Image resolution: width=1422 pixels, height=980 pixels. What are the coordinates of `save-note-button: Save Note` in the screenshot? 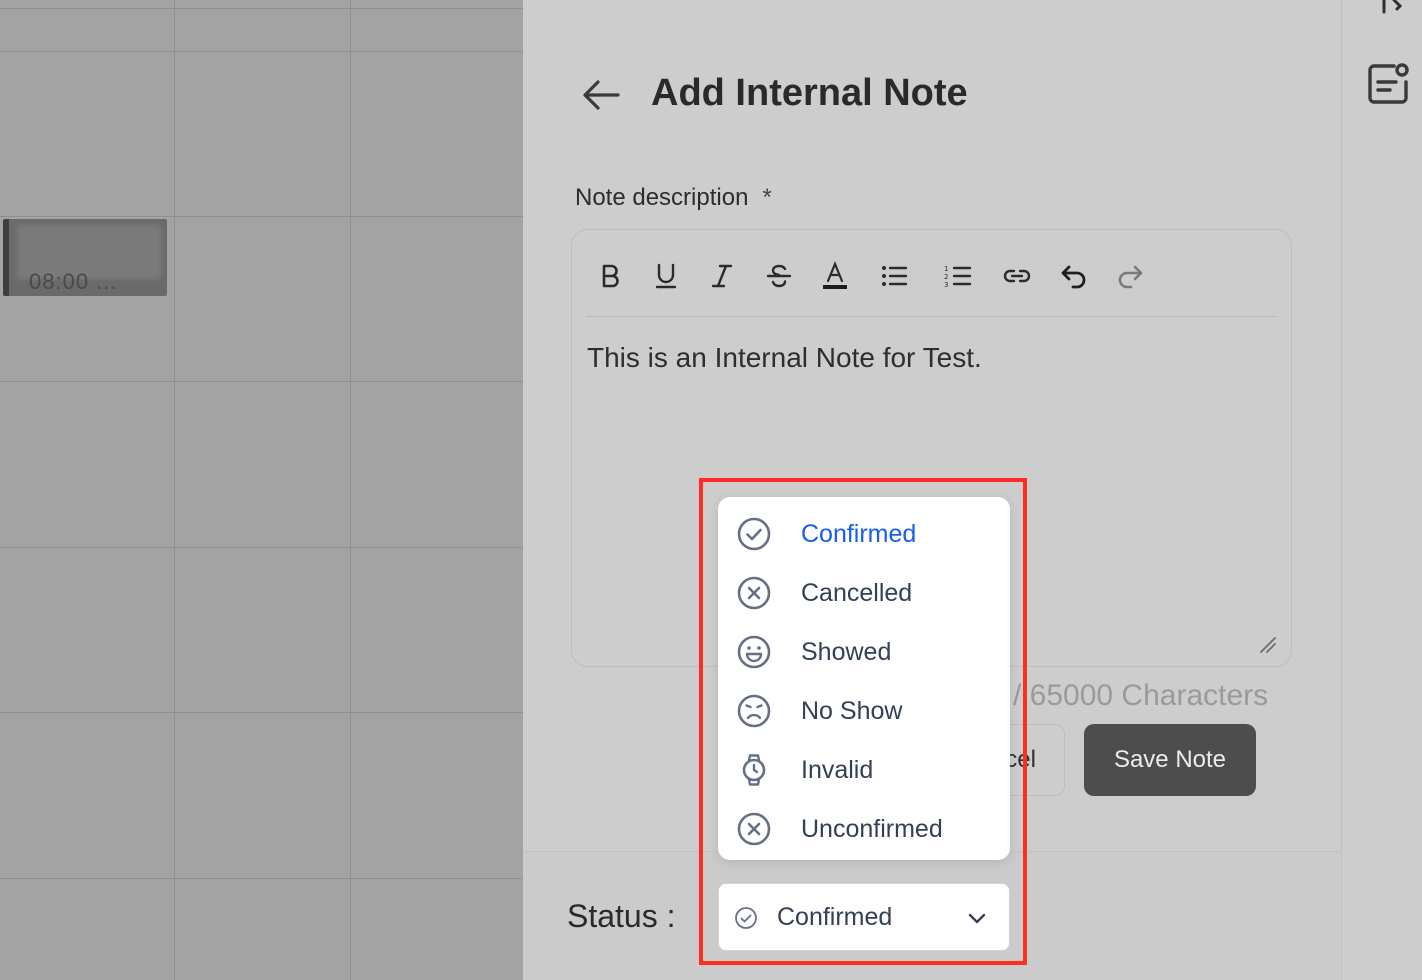 It's located at (1170, 760).